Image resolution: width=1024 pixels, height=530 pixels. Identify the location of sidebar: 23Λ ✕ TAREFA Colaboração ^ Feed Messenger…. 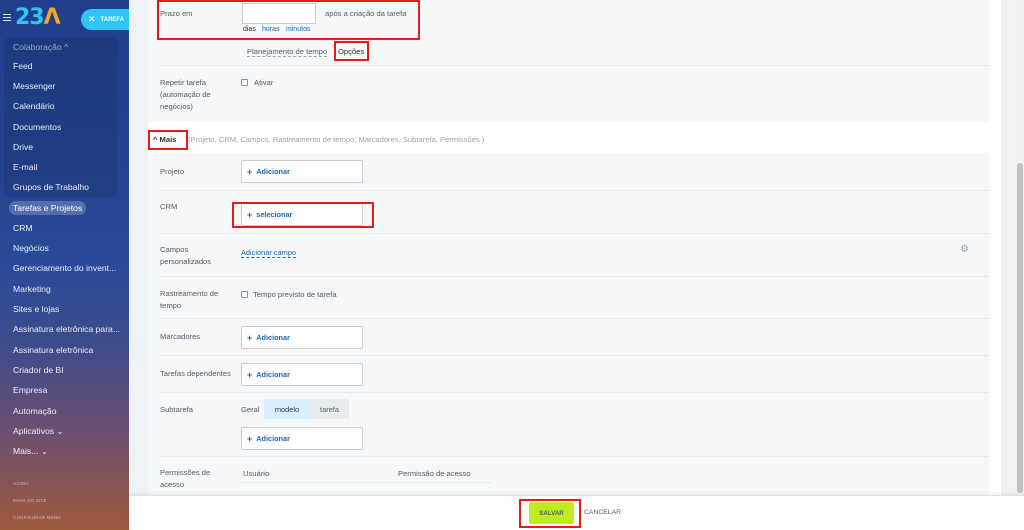
(64, 265).